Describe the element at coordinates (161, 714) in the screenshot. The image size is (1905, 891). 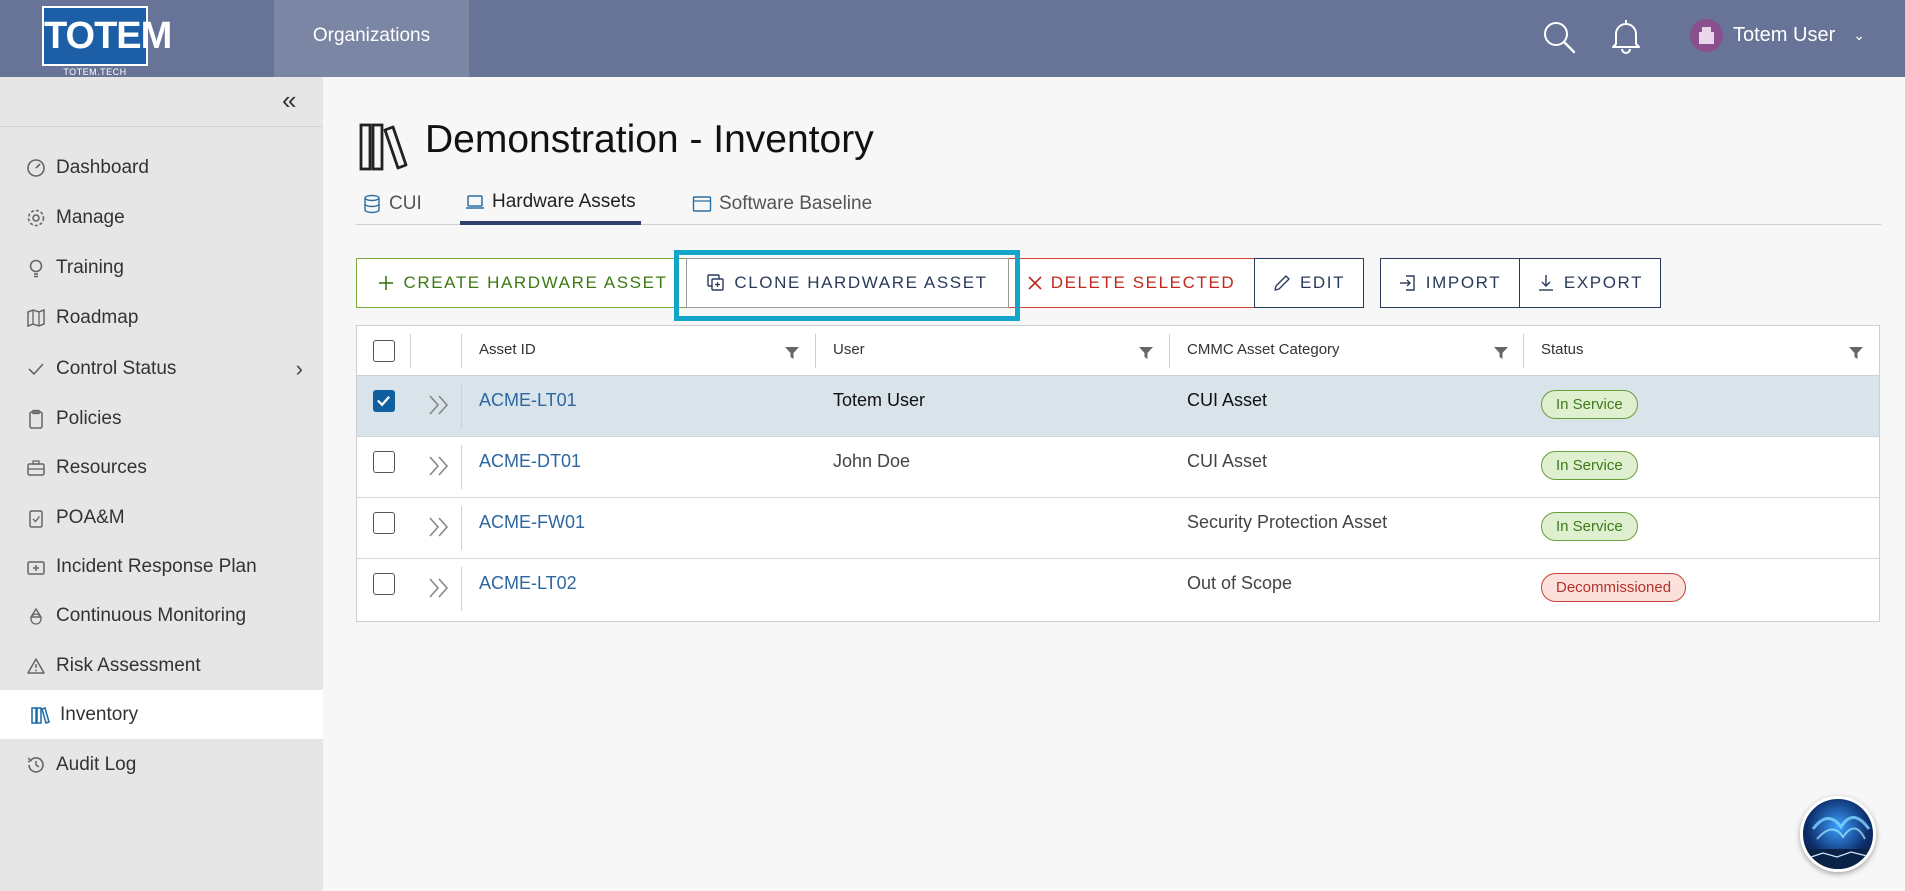
I see `sidebar-item-inventory: Inventory` at that location.